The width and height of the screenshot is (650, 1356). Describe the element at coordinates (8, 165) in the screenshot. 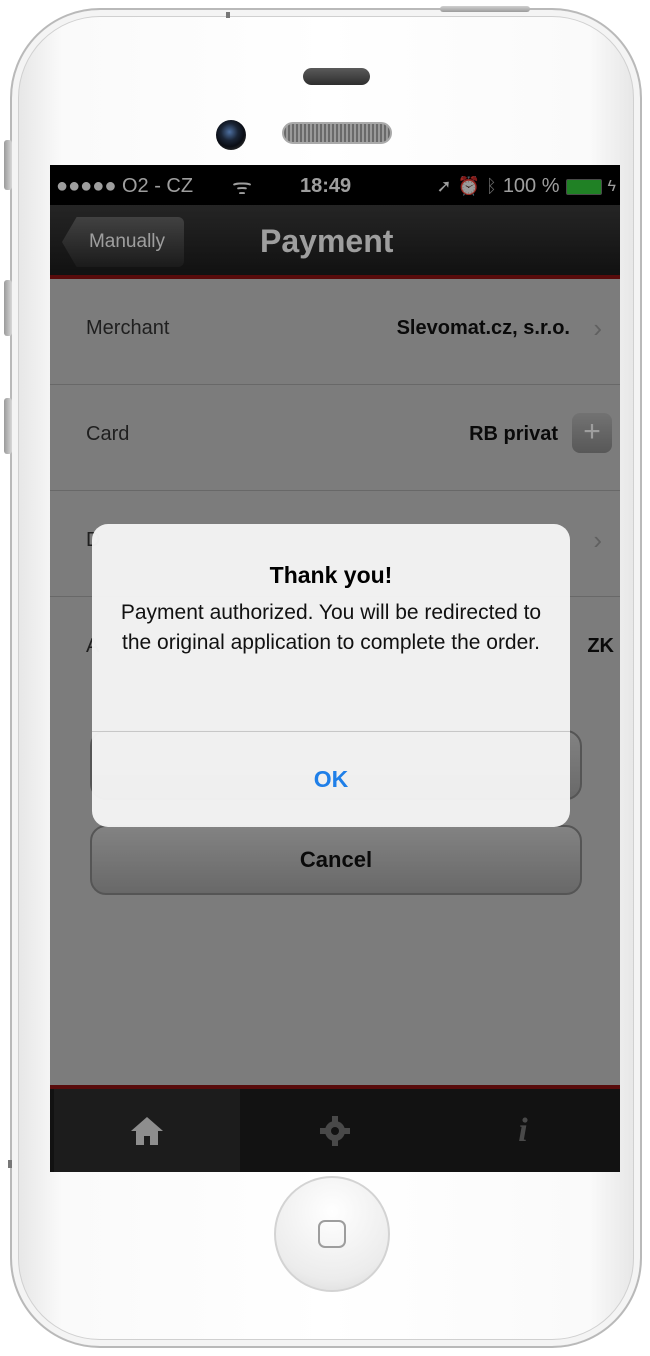

I see `mute-switch` at that location.